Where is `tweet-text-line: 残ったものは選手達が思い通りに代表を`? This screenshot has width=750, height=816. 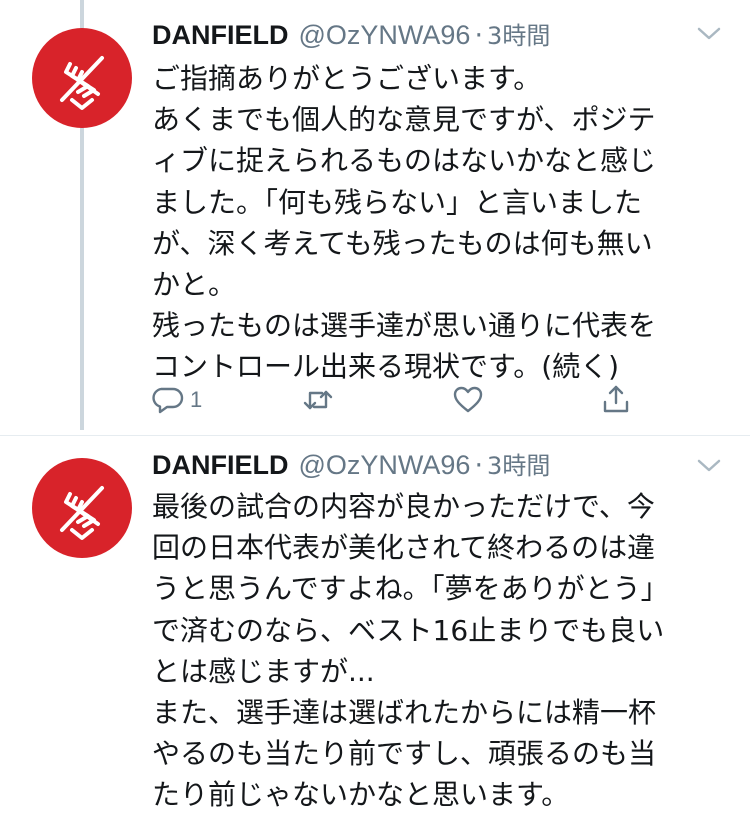
tweet-text-line: 残ったものは選手達が思い通りに代表を is located at coordinates (404, 326).